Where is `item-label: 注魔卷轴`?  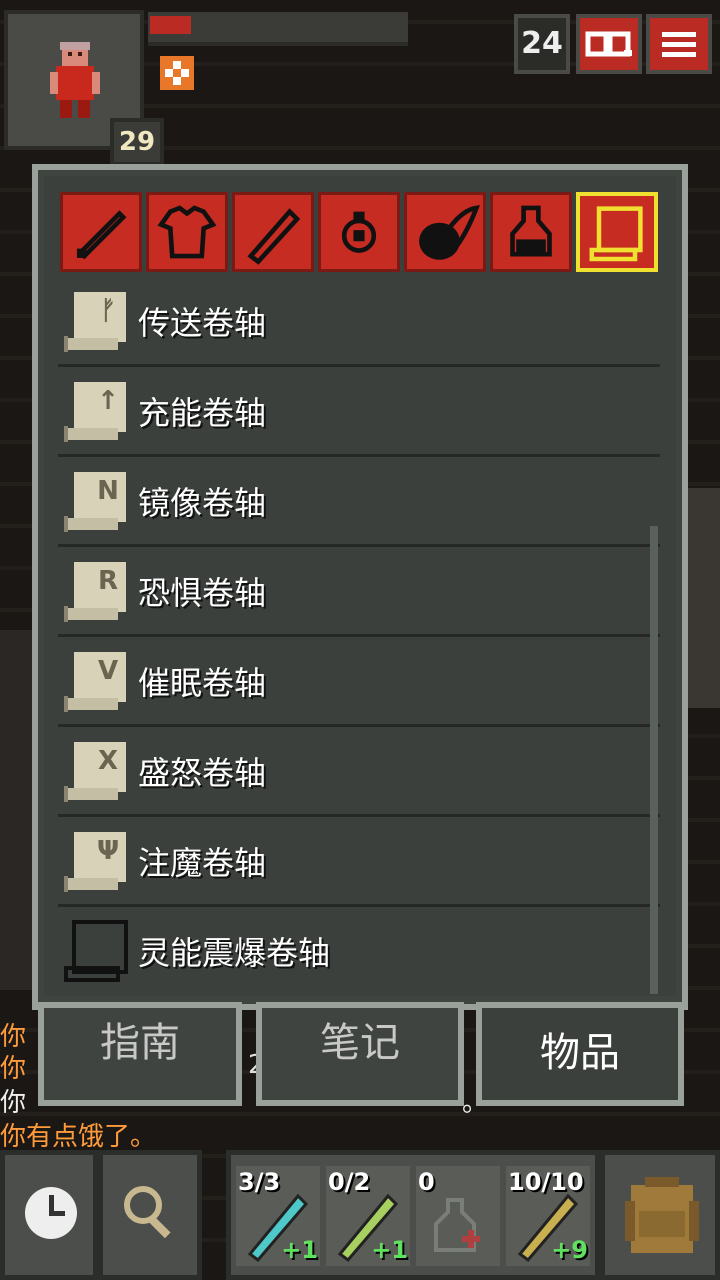 item-label: 注魔卷轴 is located at coordinates (202, 863).